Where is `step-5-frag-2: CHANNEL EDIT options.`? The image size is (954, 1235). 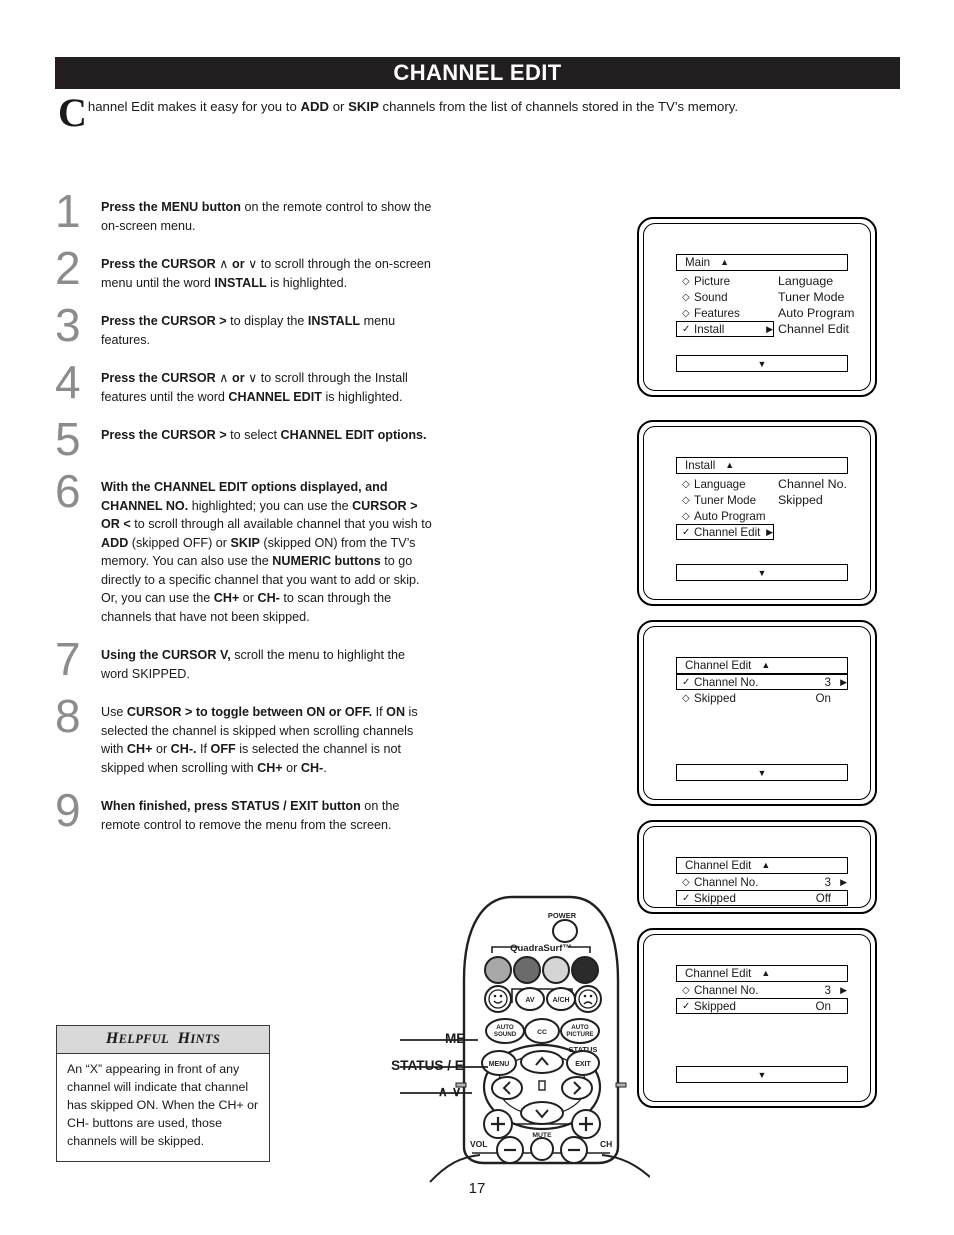
step-5-frag-2: CHANNEL EDIT options. is located at coordinates (353, 435).